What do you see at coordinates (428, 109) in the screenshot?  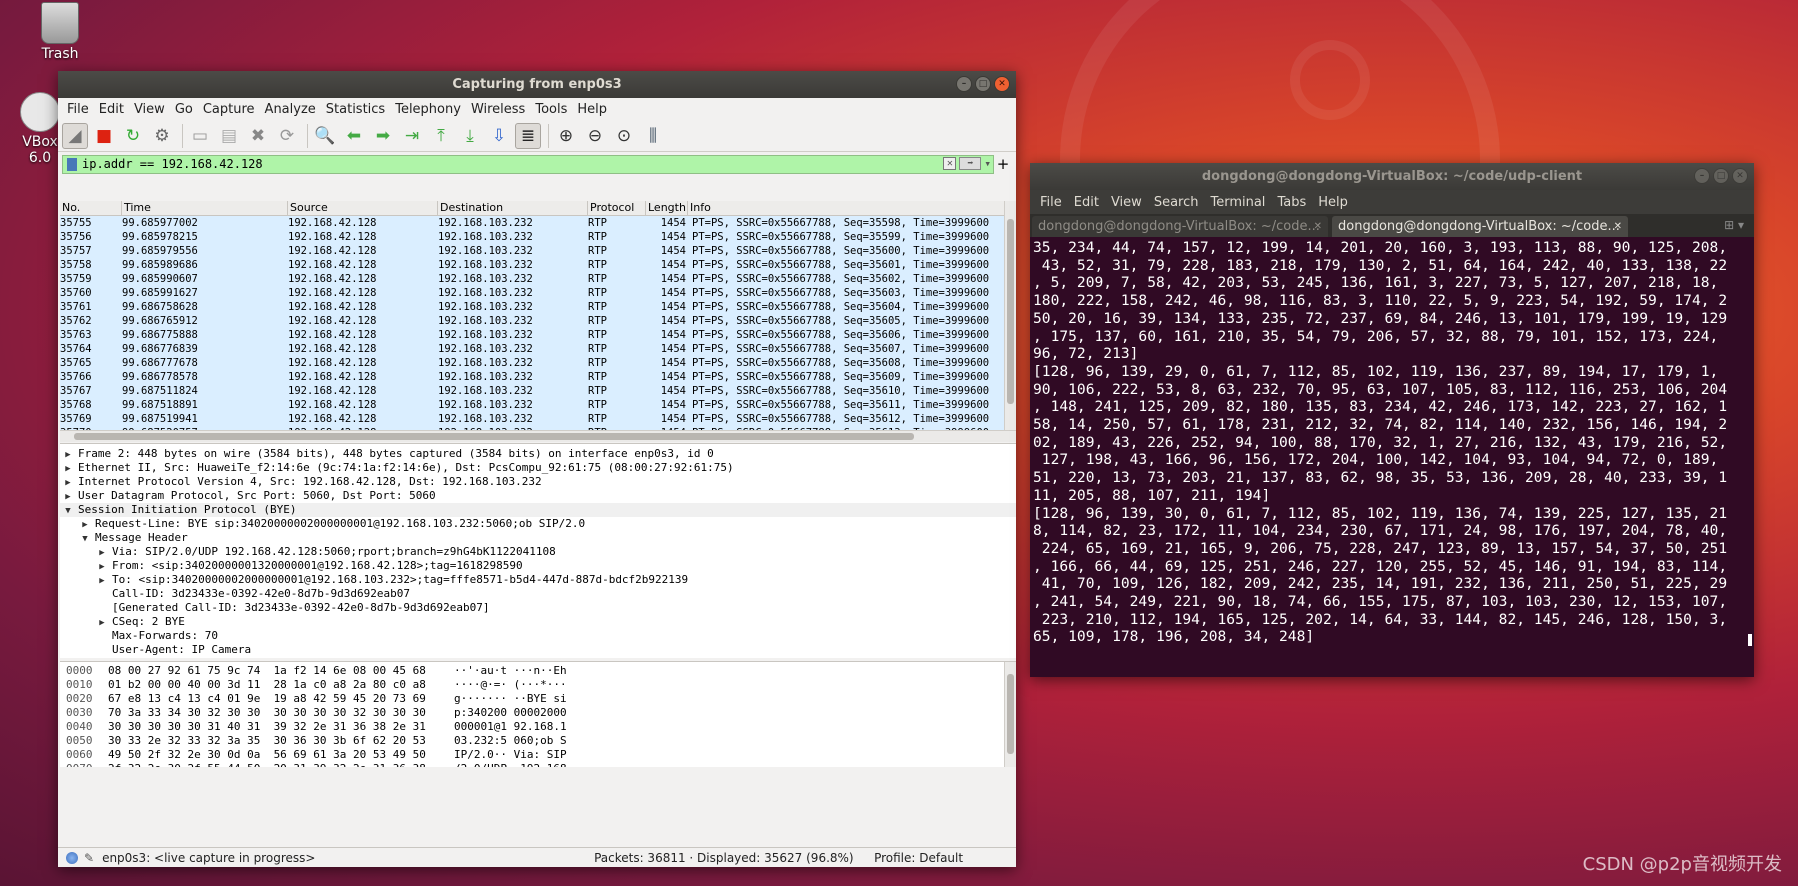 I see `menu-telephony: Telephony` at bounding box center [428, 109].